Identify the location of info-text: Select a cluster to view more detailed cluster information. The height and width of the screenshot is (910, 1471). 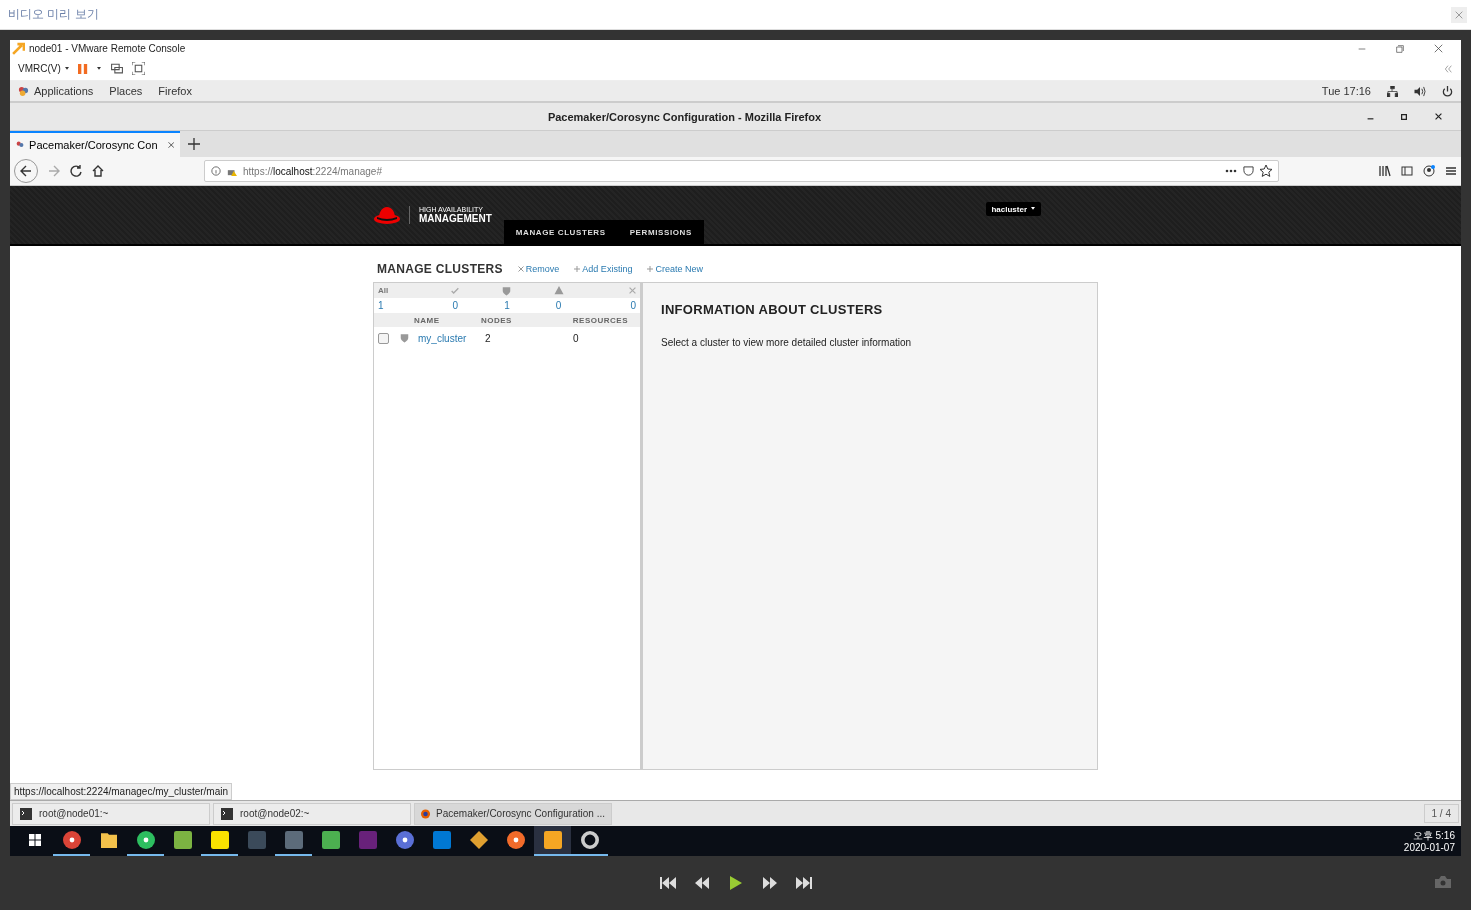
(787, 342).